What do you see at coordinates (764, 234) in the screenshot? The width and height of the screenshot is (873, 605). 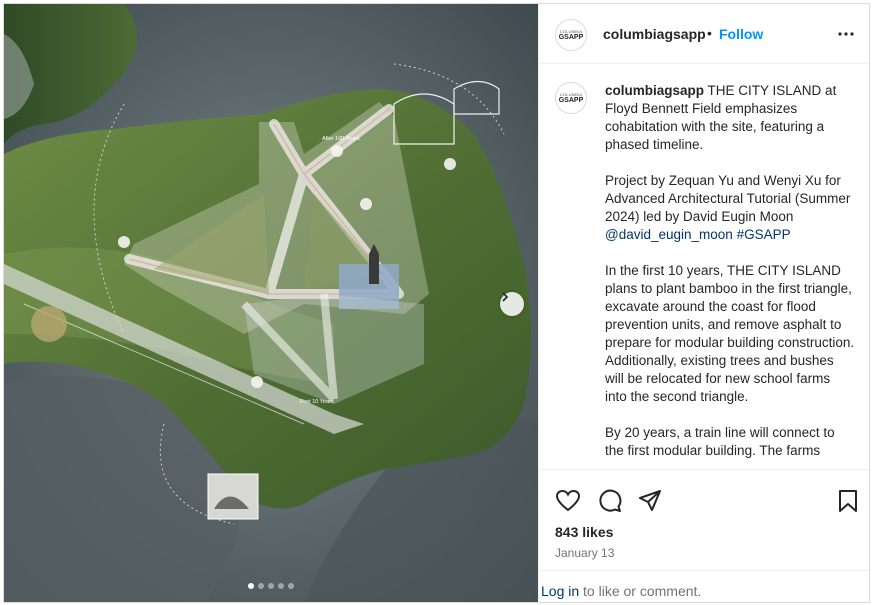 I see `hashtag-link: #GSAPP` at bounding box center [764, 234].